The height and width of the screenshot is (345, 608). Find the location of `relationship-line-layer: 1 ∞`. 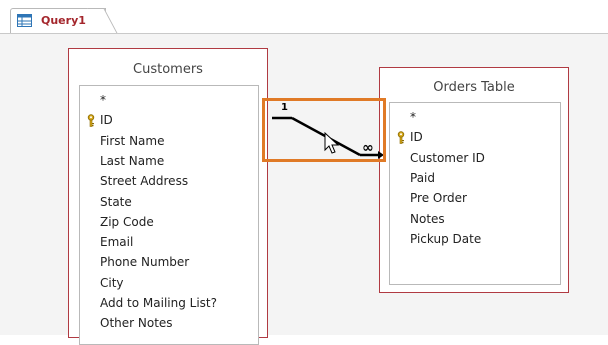

relationship-line-layer: 1 ∞ is located at coordinates (328, 130).